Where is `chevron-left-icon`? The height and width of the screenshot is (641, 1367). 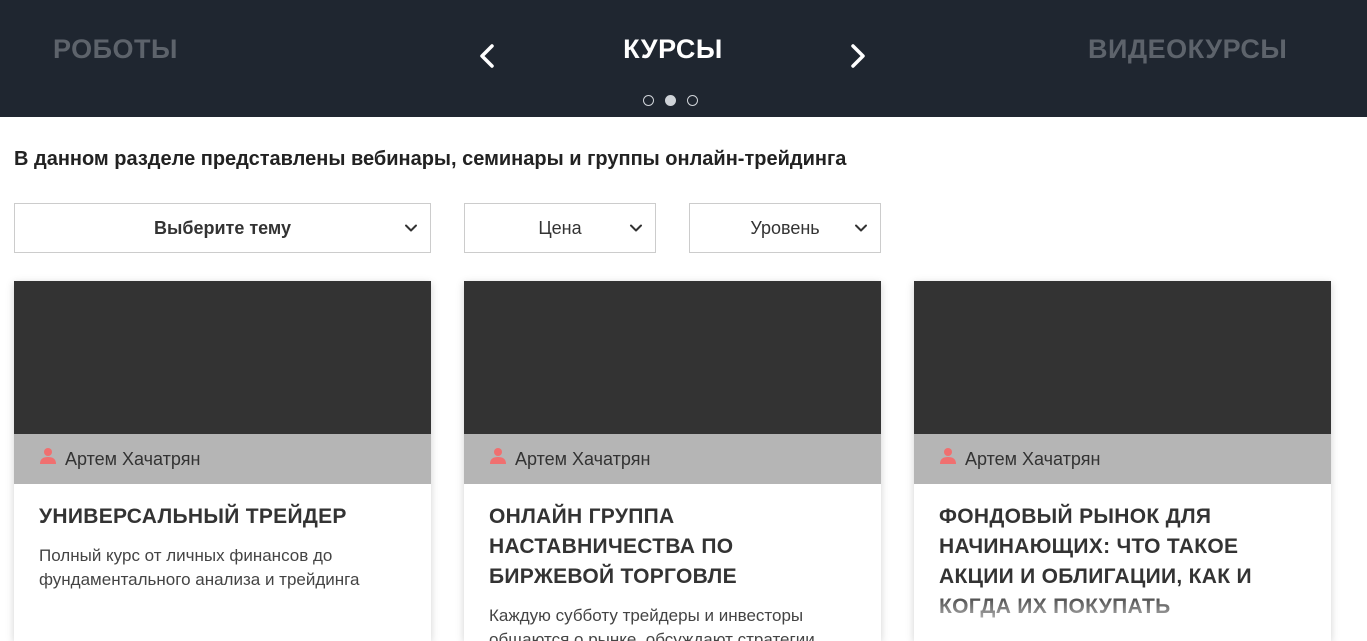
chevron-left-icon is located at coordinates (487, 56).